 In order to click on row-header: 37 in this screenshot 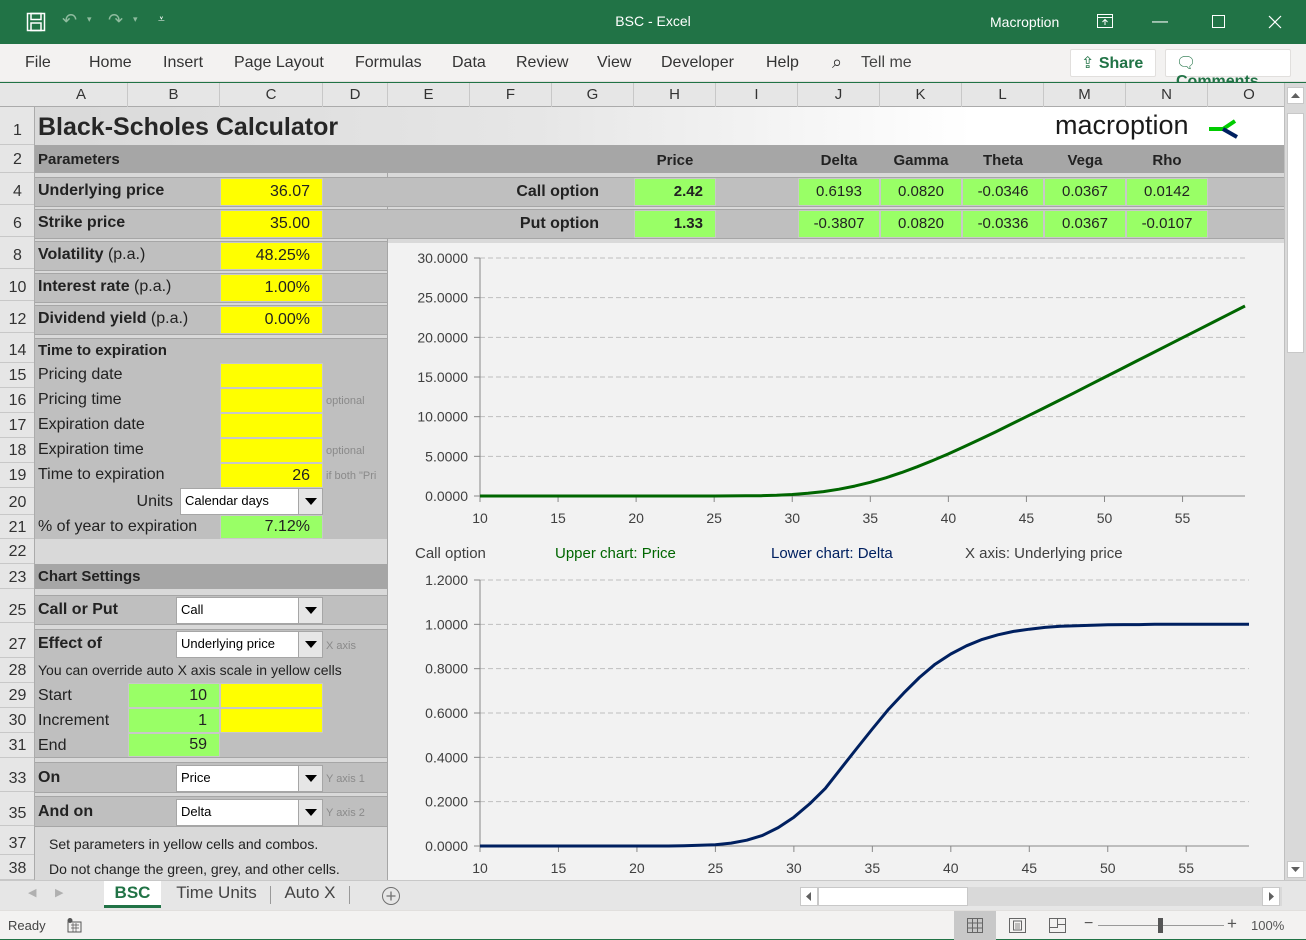, I will do `click(17, 842)`.